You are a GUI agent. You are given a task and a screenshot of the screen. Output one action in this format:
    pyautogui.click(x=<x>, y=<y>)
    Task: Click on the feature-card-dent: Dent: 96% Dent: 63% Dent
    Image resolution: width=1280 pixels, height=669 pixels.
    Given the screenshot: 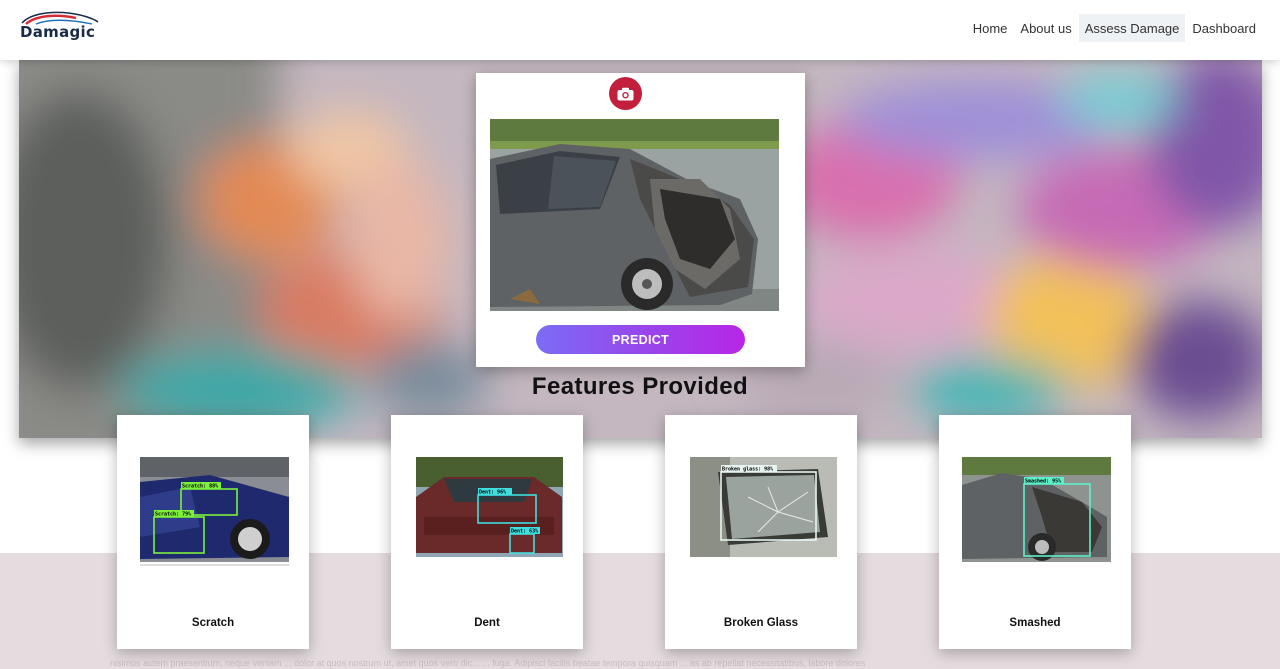 What is the action you would take?
    pyautogui.click(x=487, y=532)
    